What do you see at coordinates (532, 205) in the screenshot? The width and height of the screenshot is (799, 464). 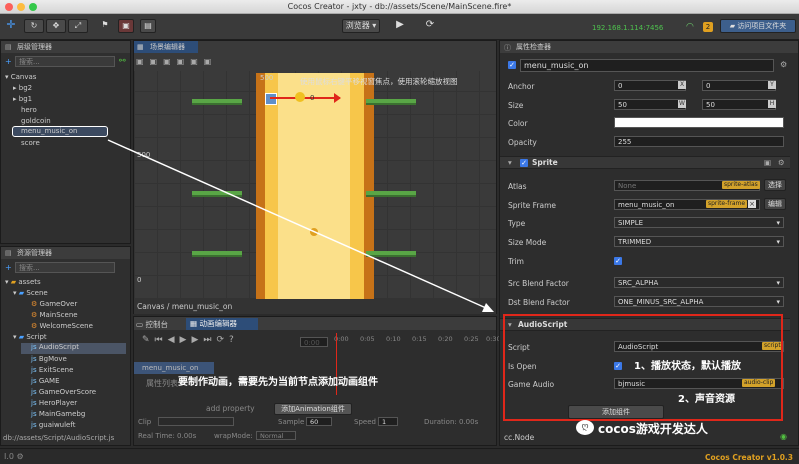 I see `sprite-frame-label: Sprite Frame` at bounding box center [532, 205].